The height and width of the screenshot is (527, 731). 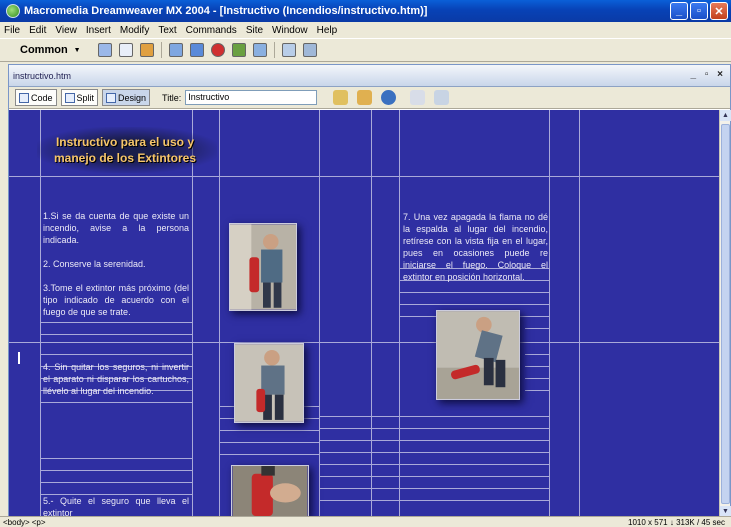 What do you see at coordinates (13, 11) in the screenshot?
I see `dreamweaver-app-icon` at bounding box center [13, 11].